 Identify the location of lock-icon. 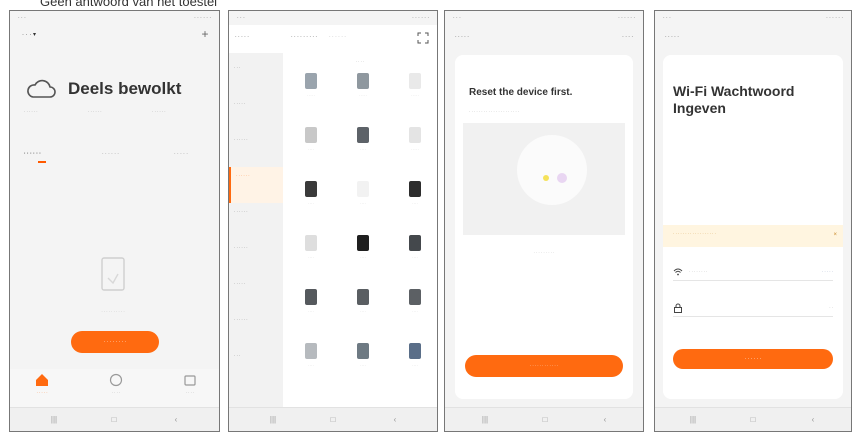
(678, 308).